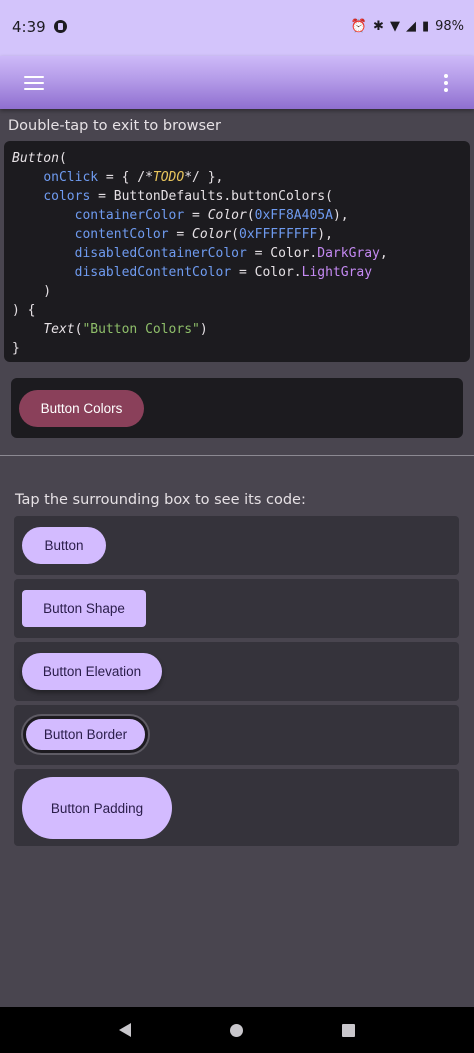  What do you see at coordinates (425, 26) in the screenshot?
I see `battery-icon: ▮` at bounding box center [425, 26].